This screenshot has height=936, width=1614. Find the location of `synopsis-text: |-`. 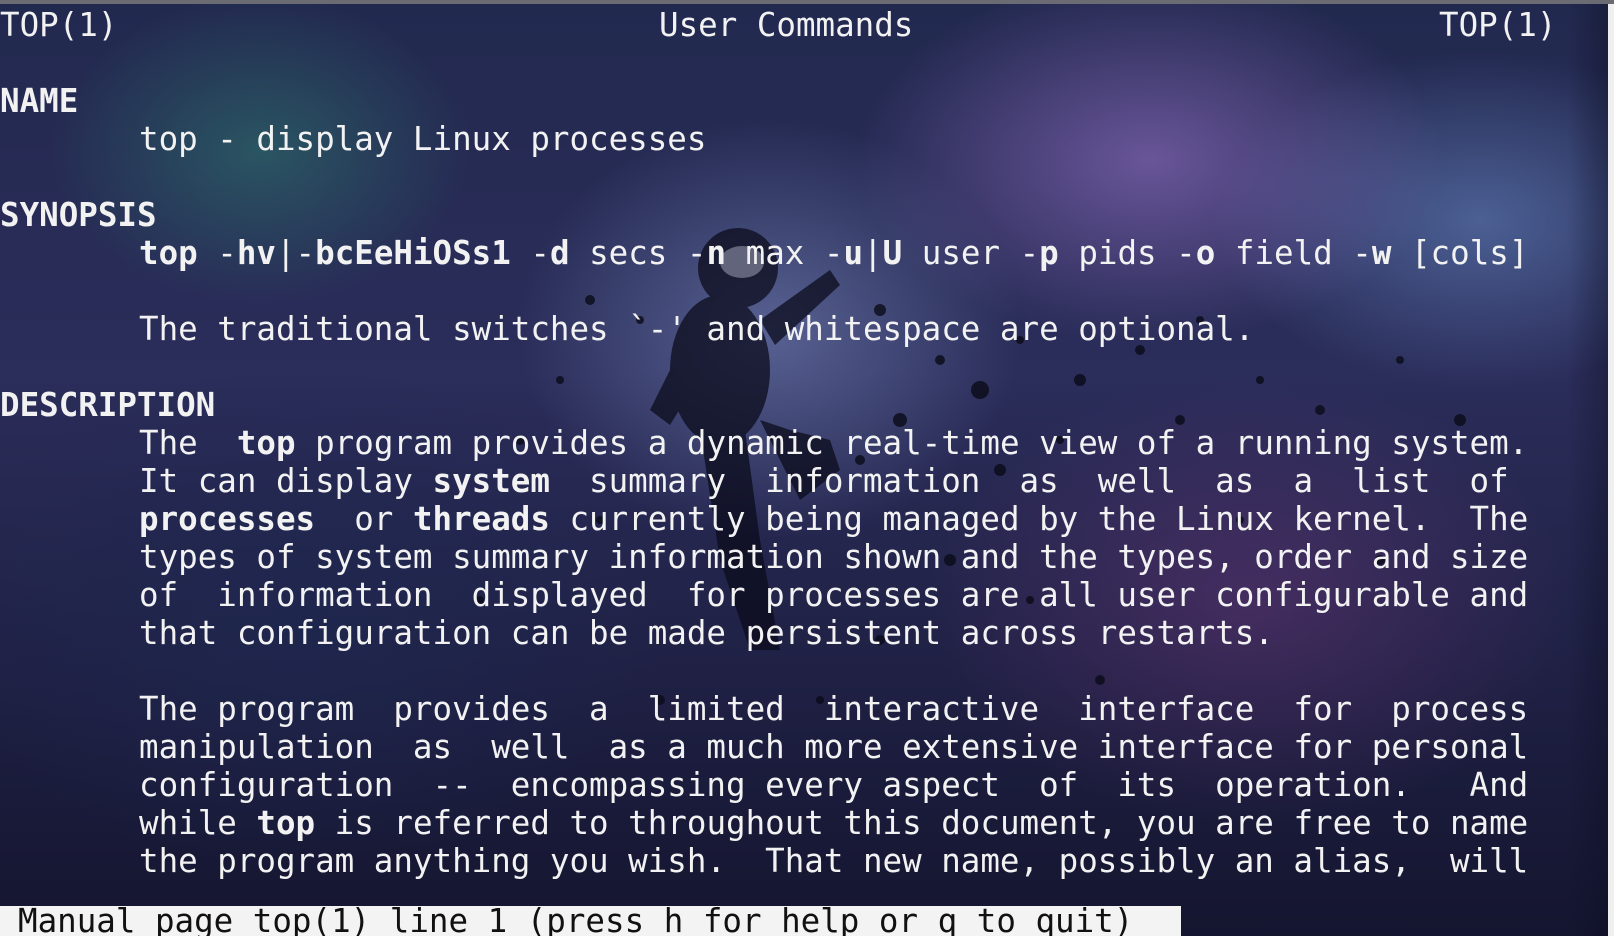

synopsis-text: |- is located at coordinates (295, 253).